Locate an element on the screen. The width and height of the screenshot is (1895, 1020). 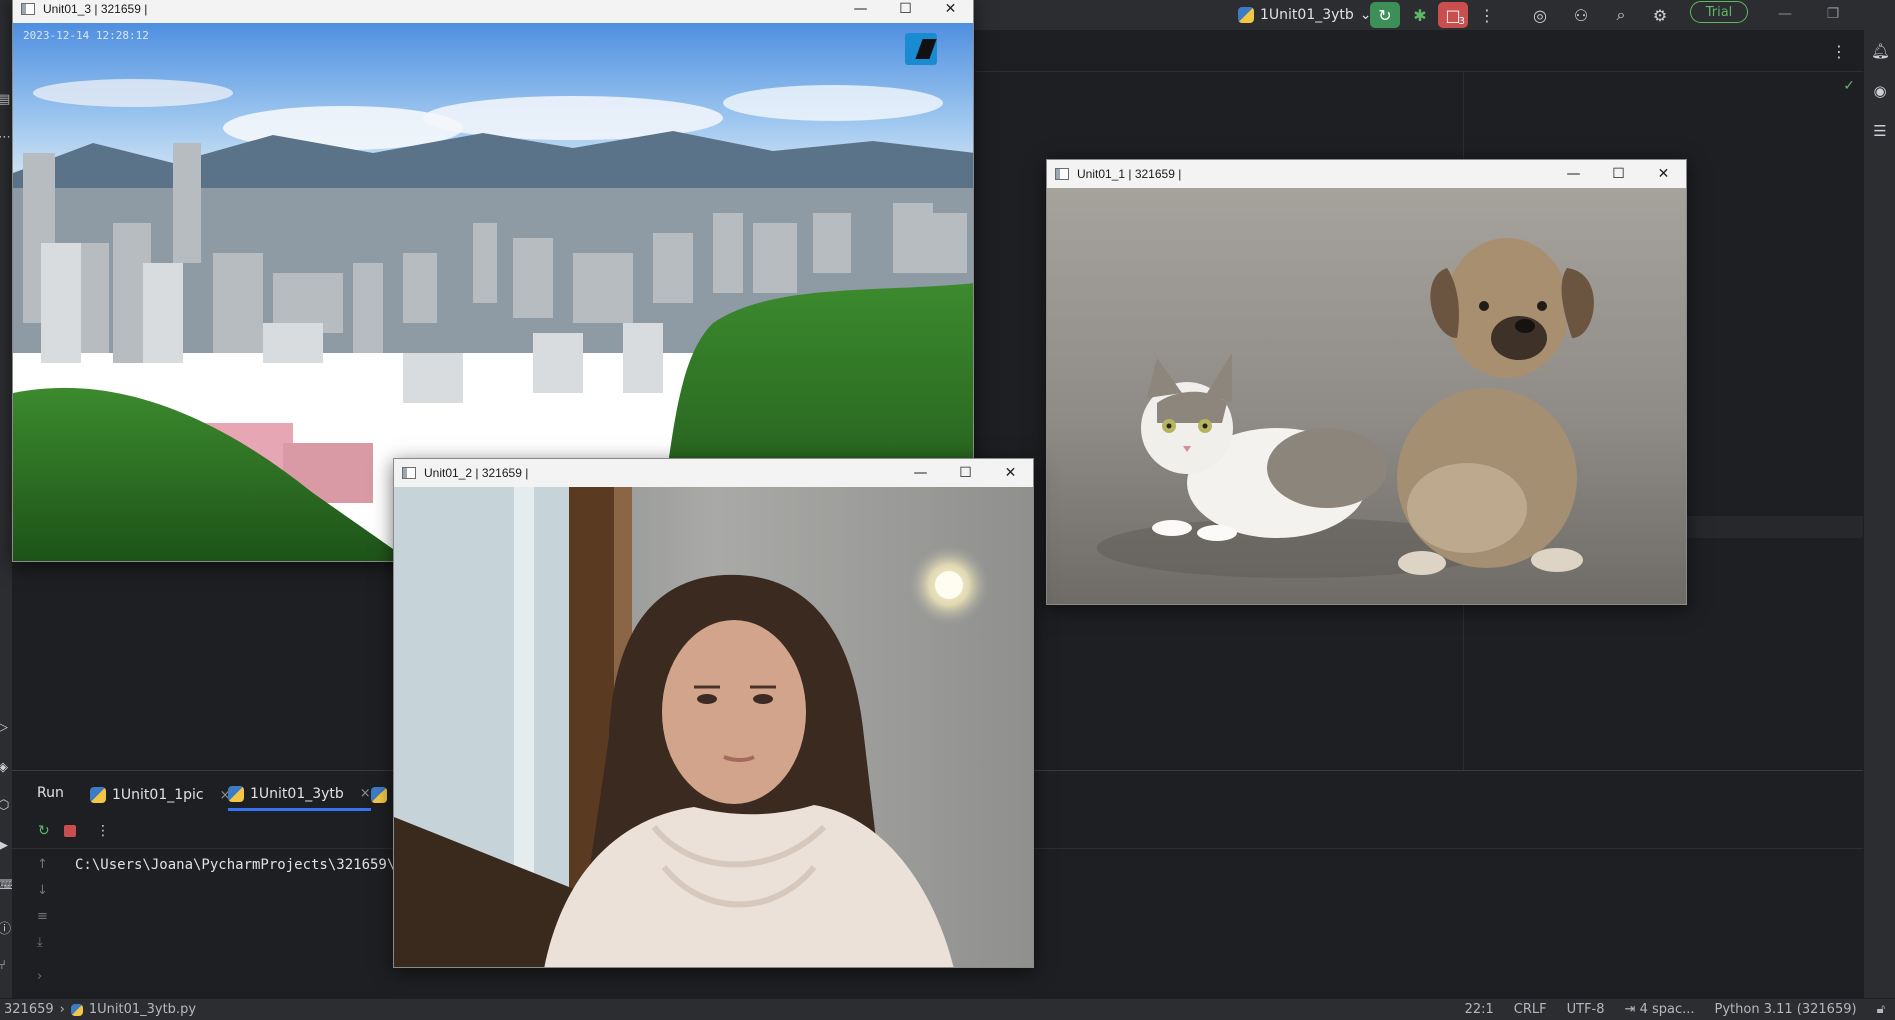
interpreter-selector: Python 3.11 (321659) is located at coordinates (1786, 1009).